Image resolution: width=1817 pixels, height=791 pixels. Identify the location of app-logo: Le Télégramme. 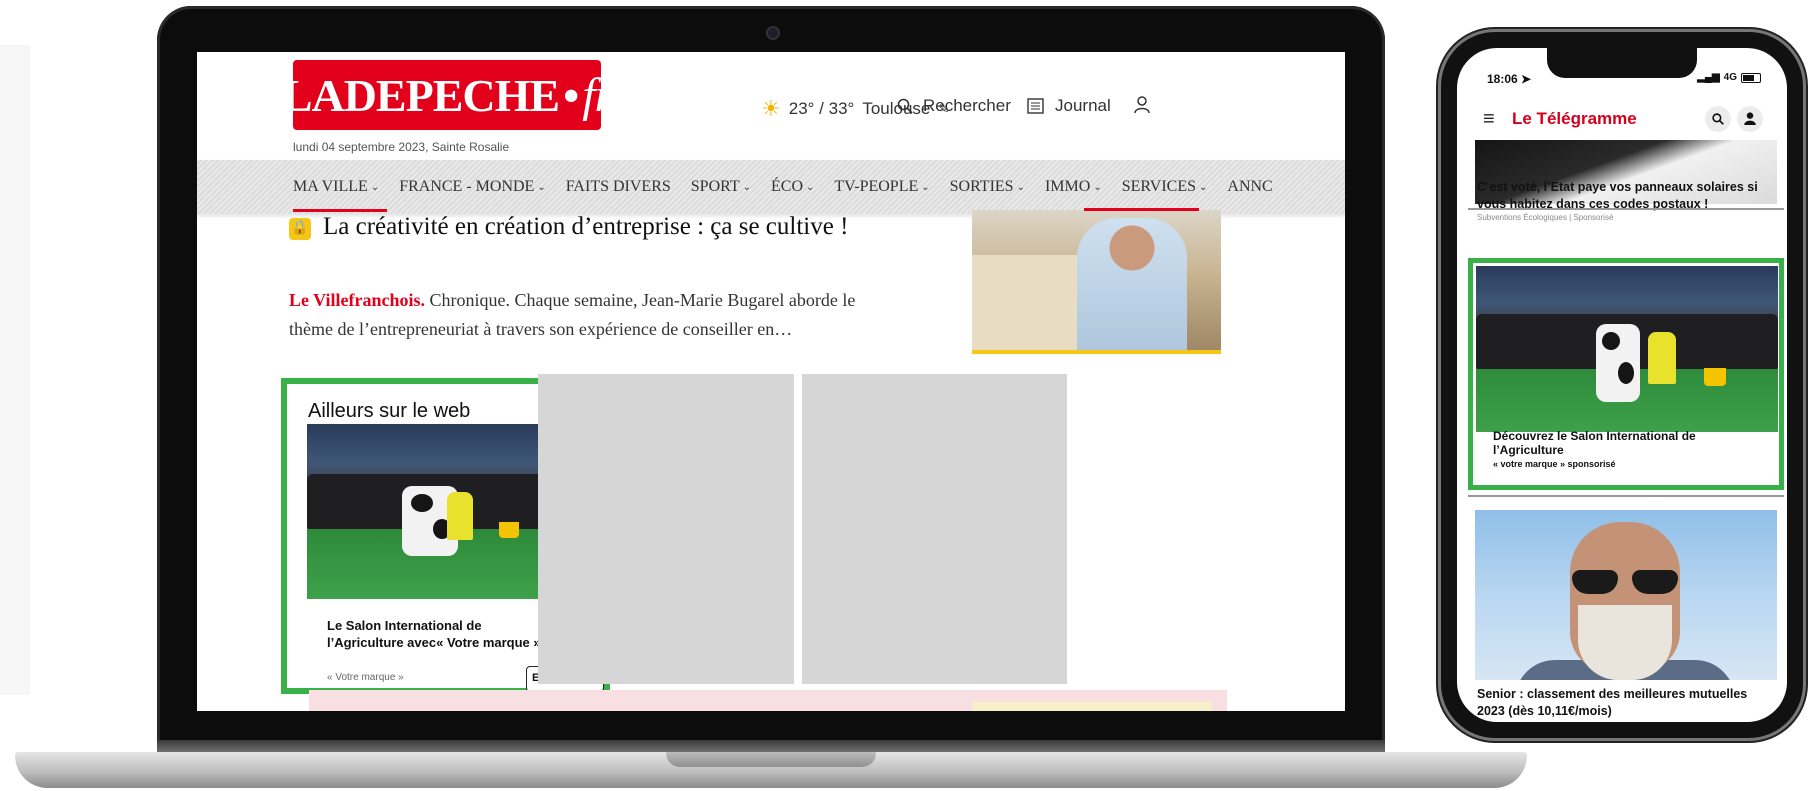
(1574, 119).